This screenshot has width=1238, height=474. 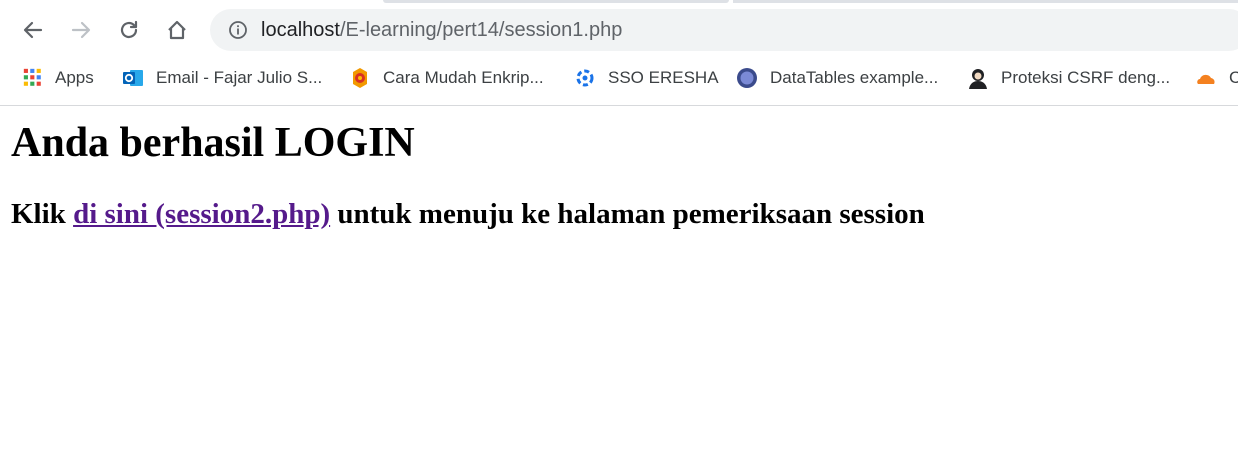 What do you see at coordinates (133, 78) in the screenshot?
I see `outlook-icon` at bounding box center [133, 78].